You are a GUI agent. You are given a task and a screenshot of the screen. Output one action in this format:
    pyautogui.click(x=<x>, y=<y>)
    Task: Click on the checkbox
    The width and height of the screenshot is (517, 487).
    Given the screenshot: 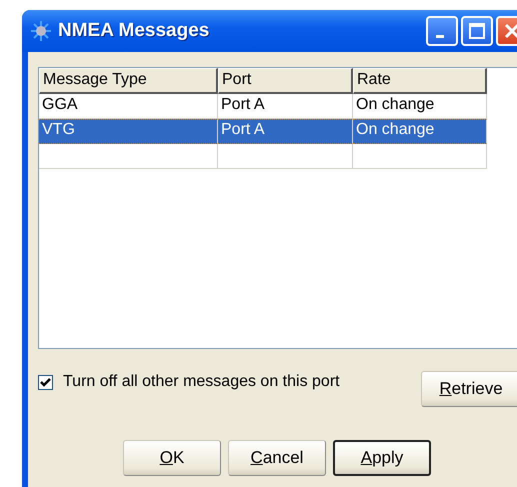 What is the action you would take?
    pyautogui.click(x=45, y=382)
    